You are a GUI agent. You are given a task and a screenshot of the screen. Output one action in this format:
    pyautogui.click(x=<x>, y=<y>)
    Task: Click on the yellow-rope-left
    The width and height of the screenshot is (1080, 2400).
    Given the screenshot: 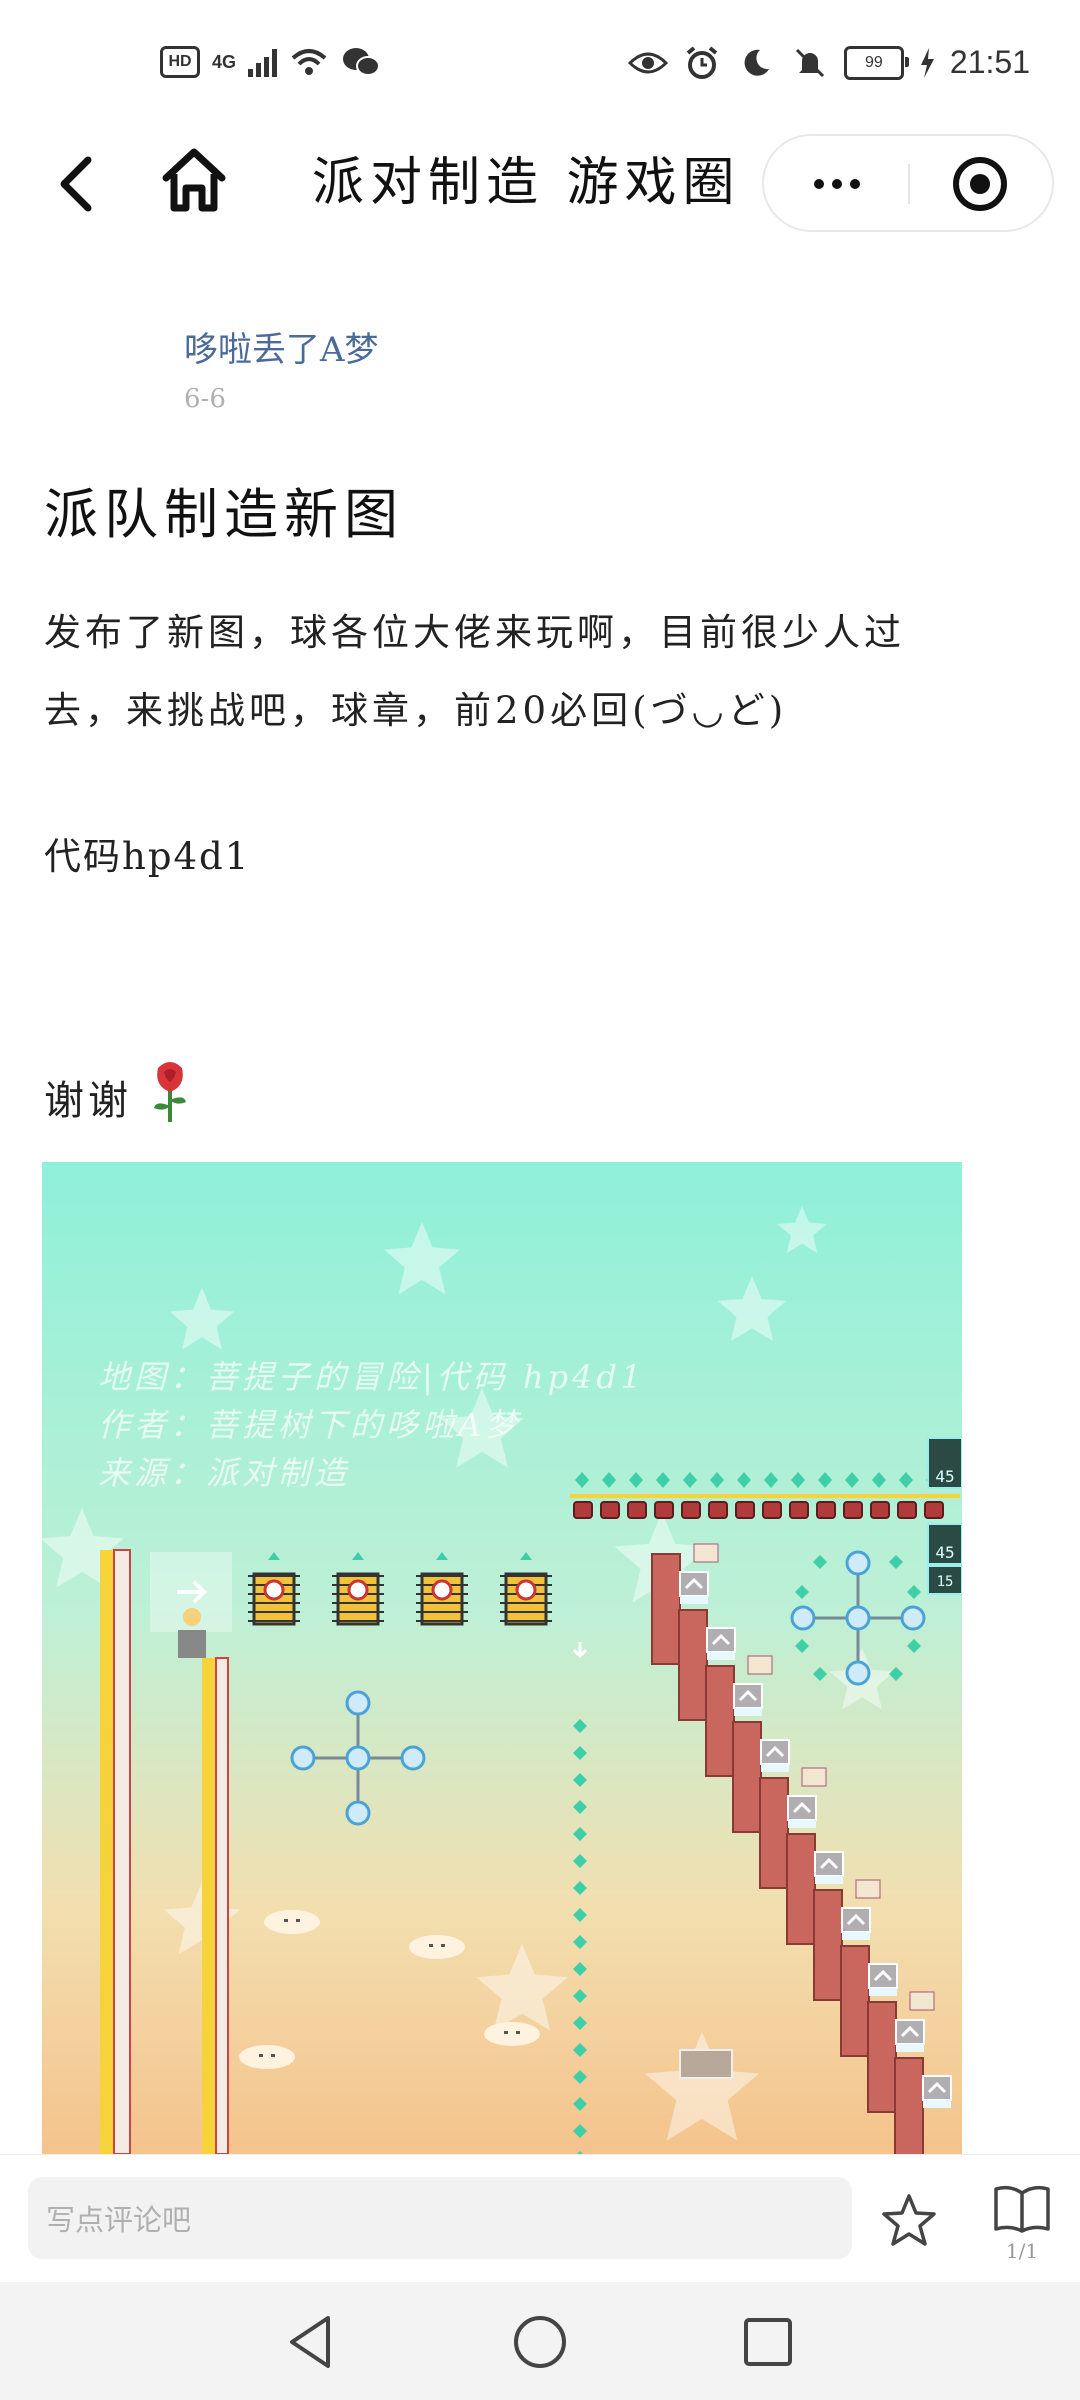 What is the action you would take?
    pyautogui.click(x=115, y=1851)
    